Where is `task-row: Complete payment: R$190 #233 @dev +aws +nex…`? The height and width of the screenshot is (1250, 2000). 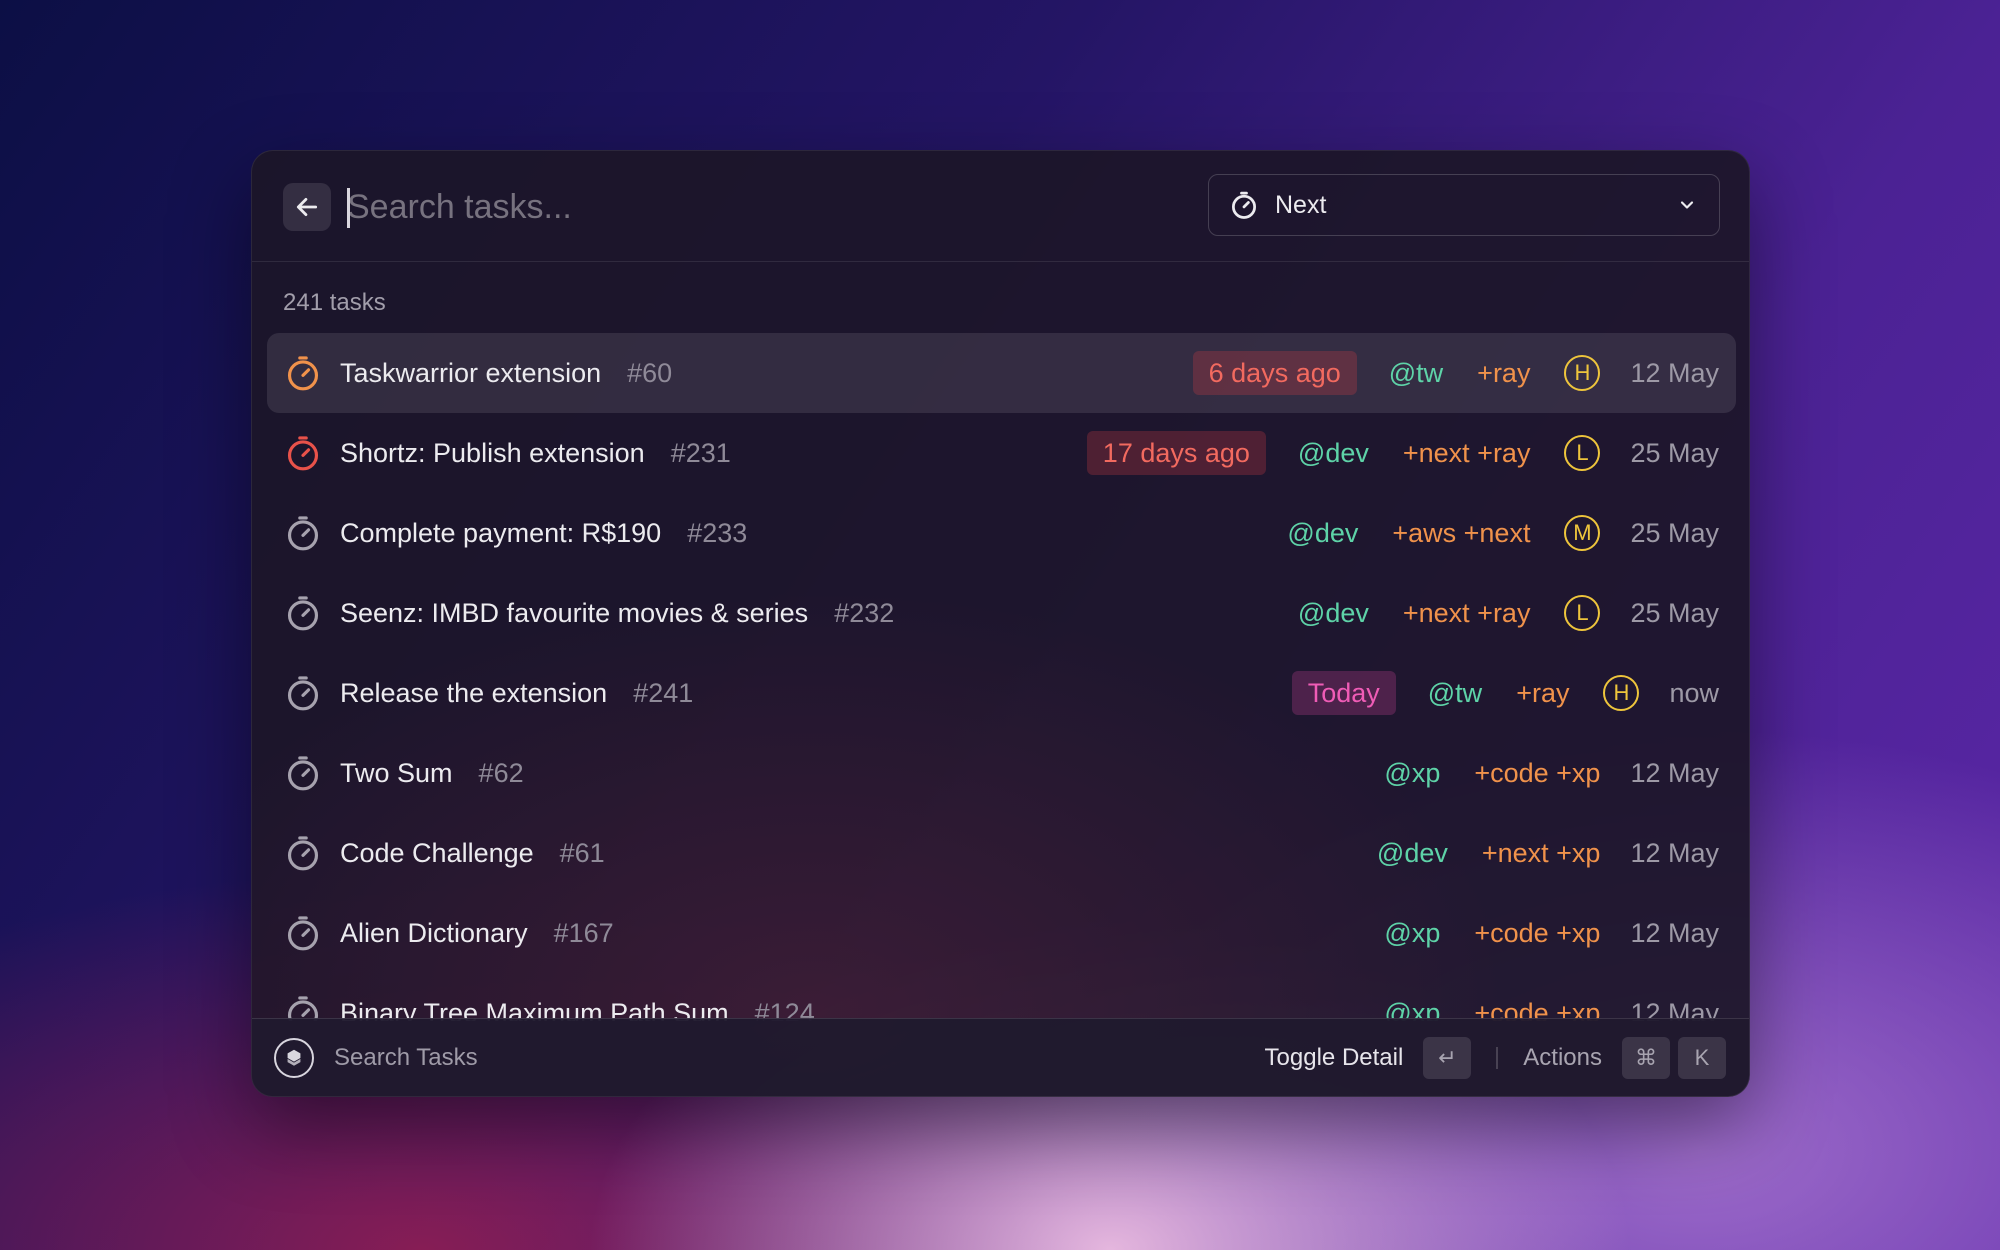 task-row: Complete payment: R$190 #233 @dev +aws +nex… is located at coordinates (1001, 533).